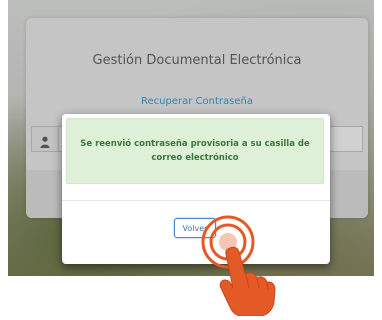  I want to click on pointing-hand-icon, so click(244, 280).